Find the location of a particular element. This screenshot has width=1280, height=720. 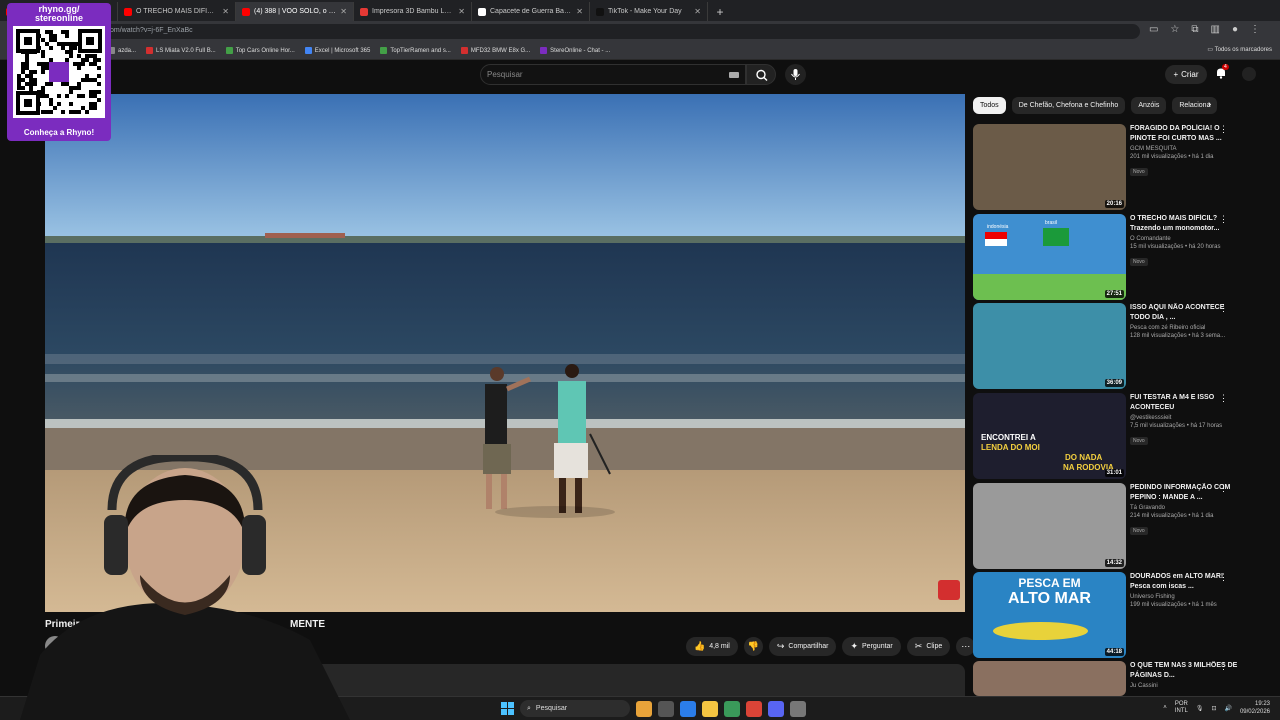

task-view-icon is located at coordinates (666, 709).